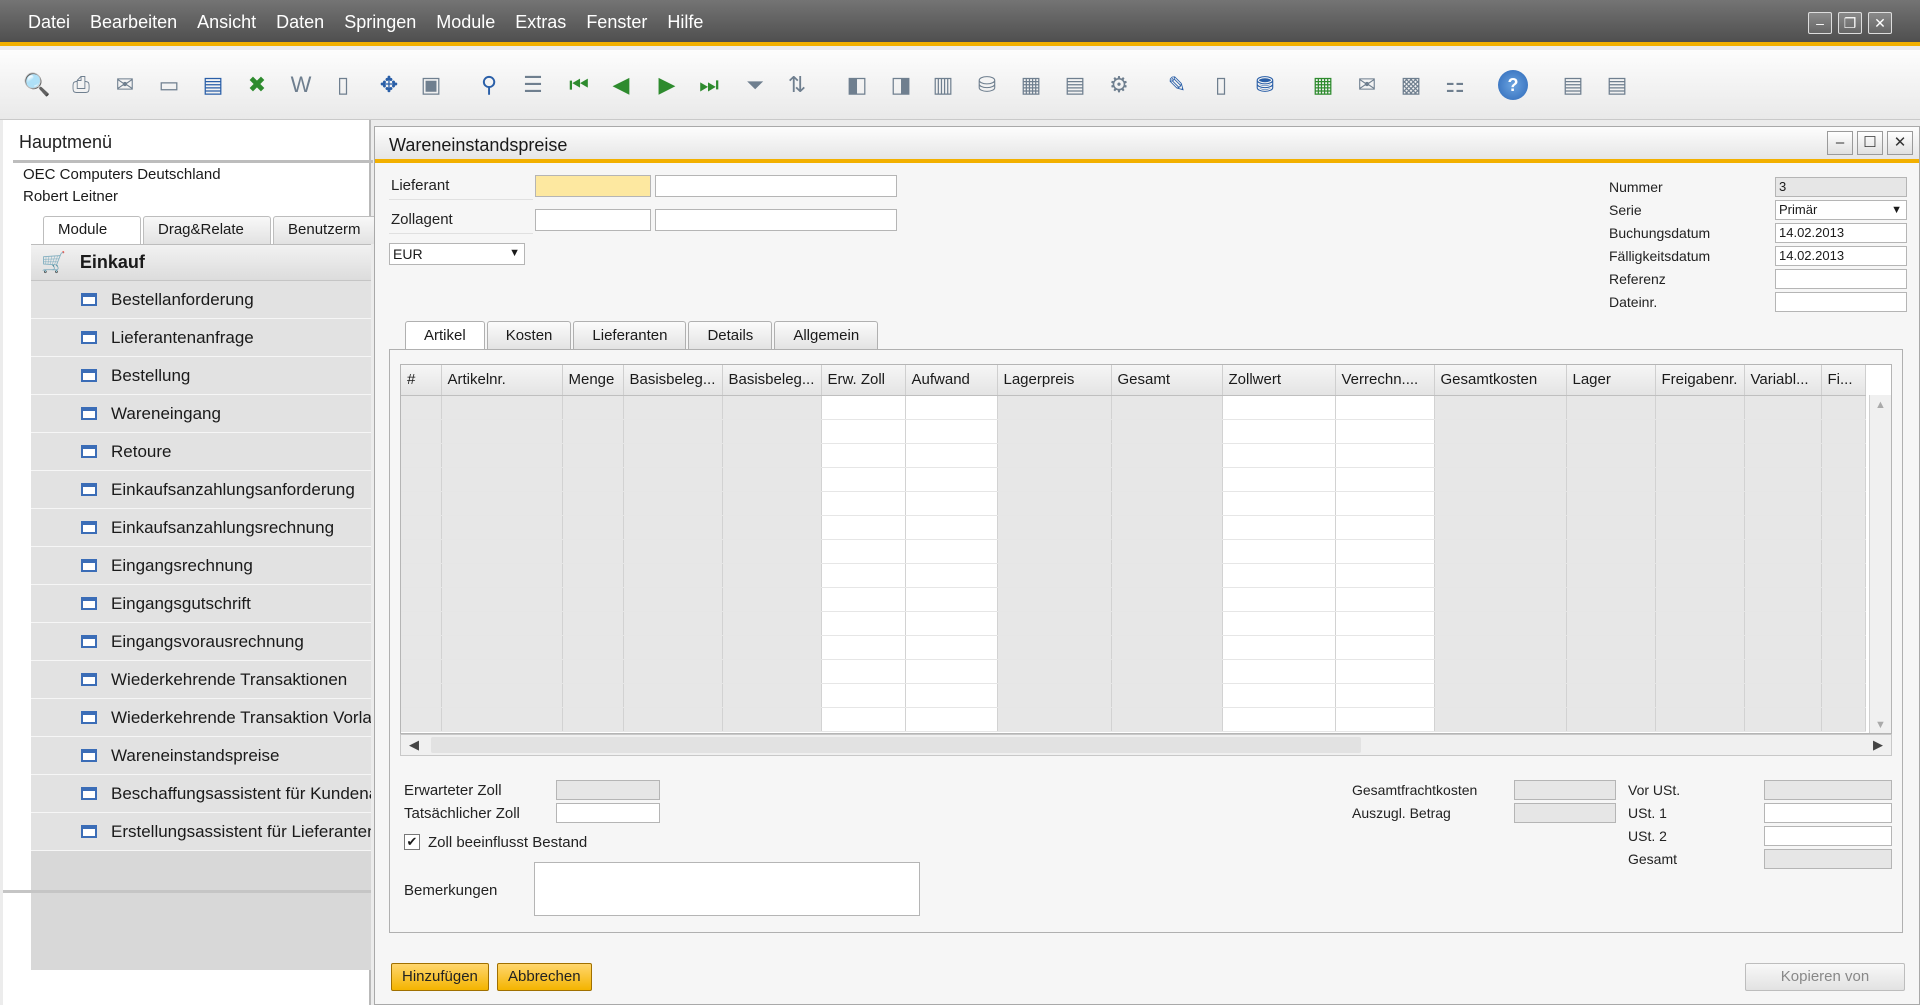 Image resolution: width=1920 pixels, height=1005 pixels. What do you see at coordinates (1031, 85) in the screenshot?
I see `payment-means-icon: ▦` at bounding box center [1031, 85].